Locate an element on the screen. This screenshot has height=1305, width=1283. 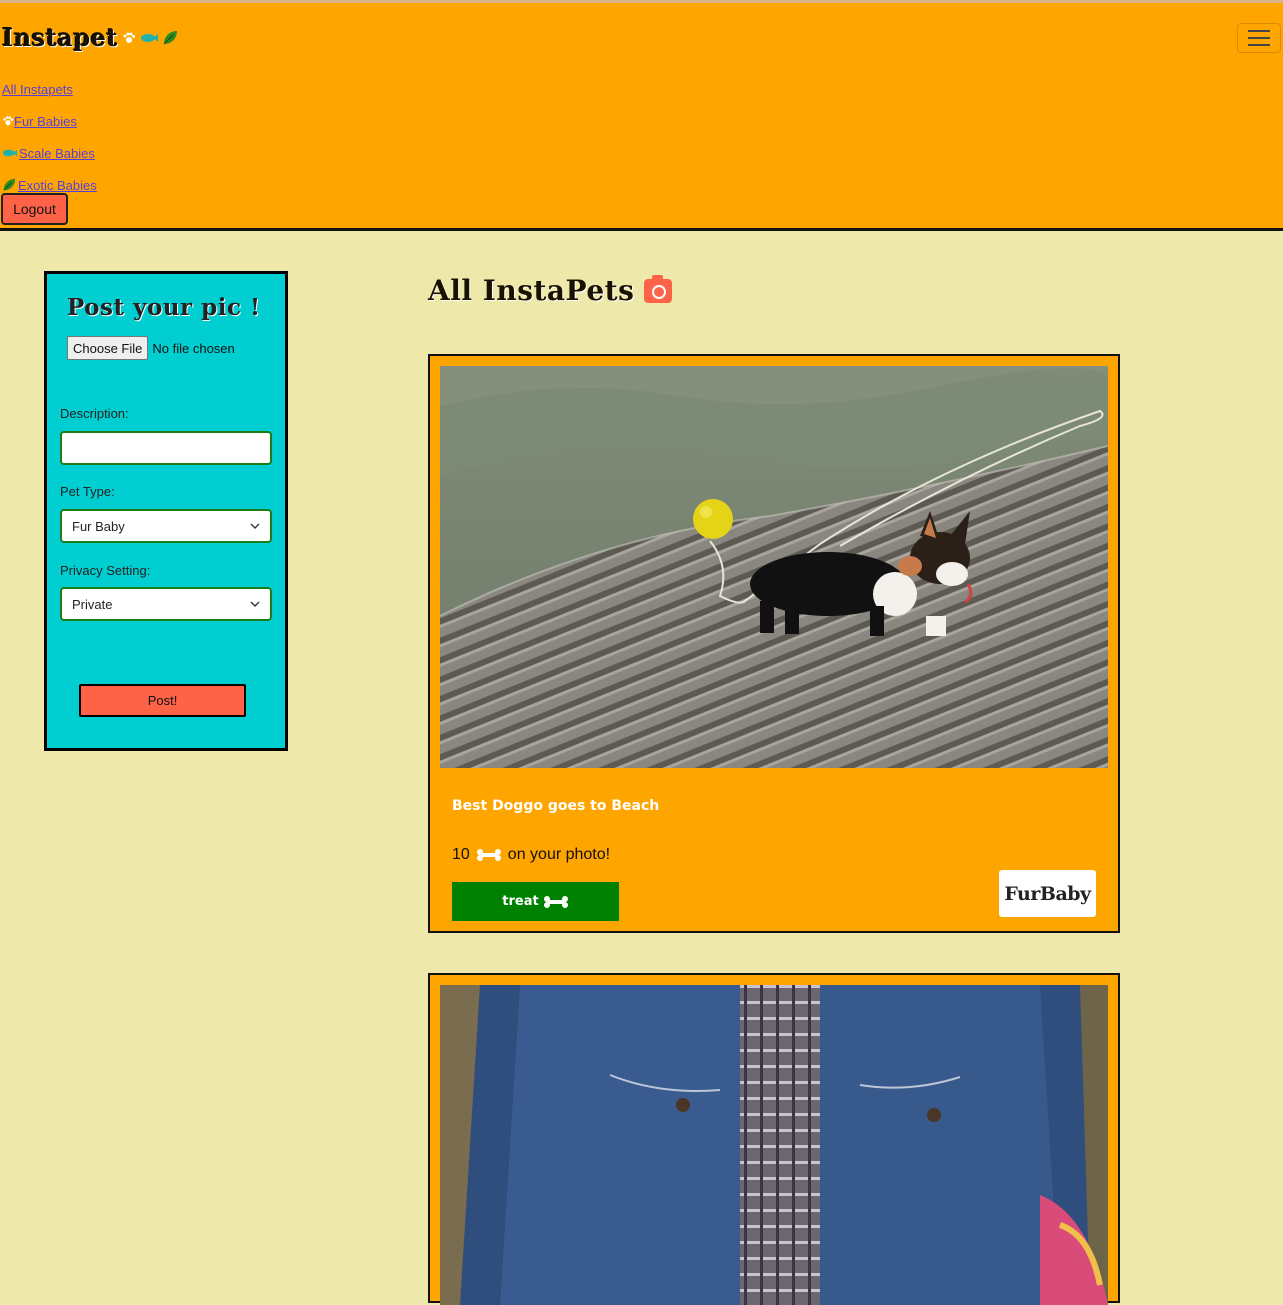
nav-link-label: Scale Babies is located at coordinates (57, 153).